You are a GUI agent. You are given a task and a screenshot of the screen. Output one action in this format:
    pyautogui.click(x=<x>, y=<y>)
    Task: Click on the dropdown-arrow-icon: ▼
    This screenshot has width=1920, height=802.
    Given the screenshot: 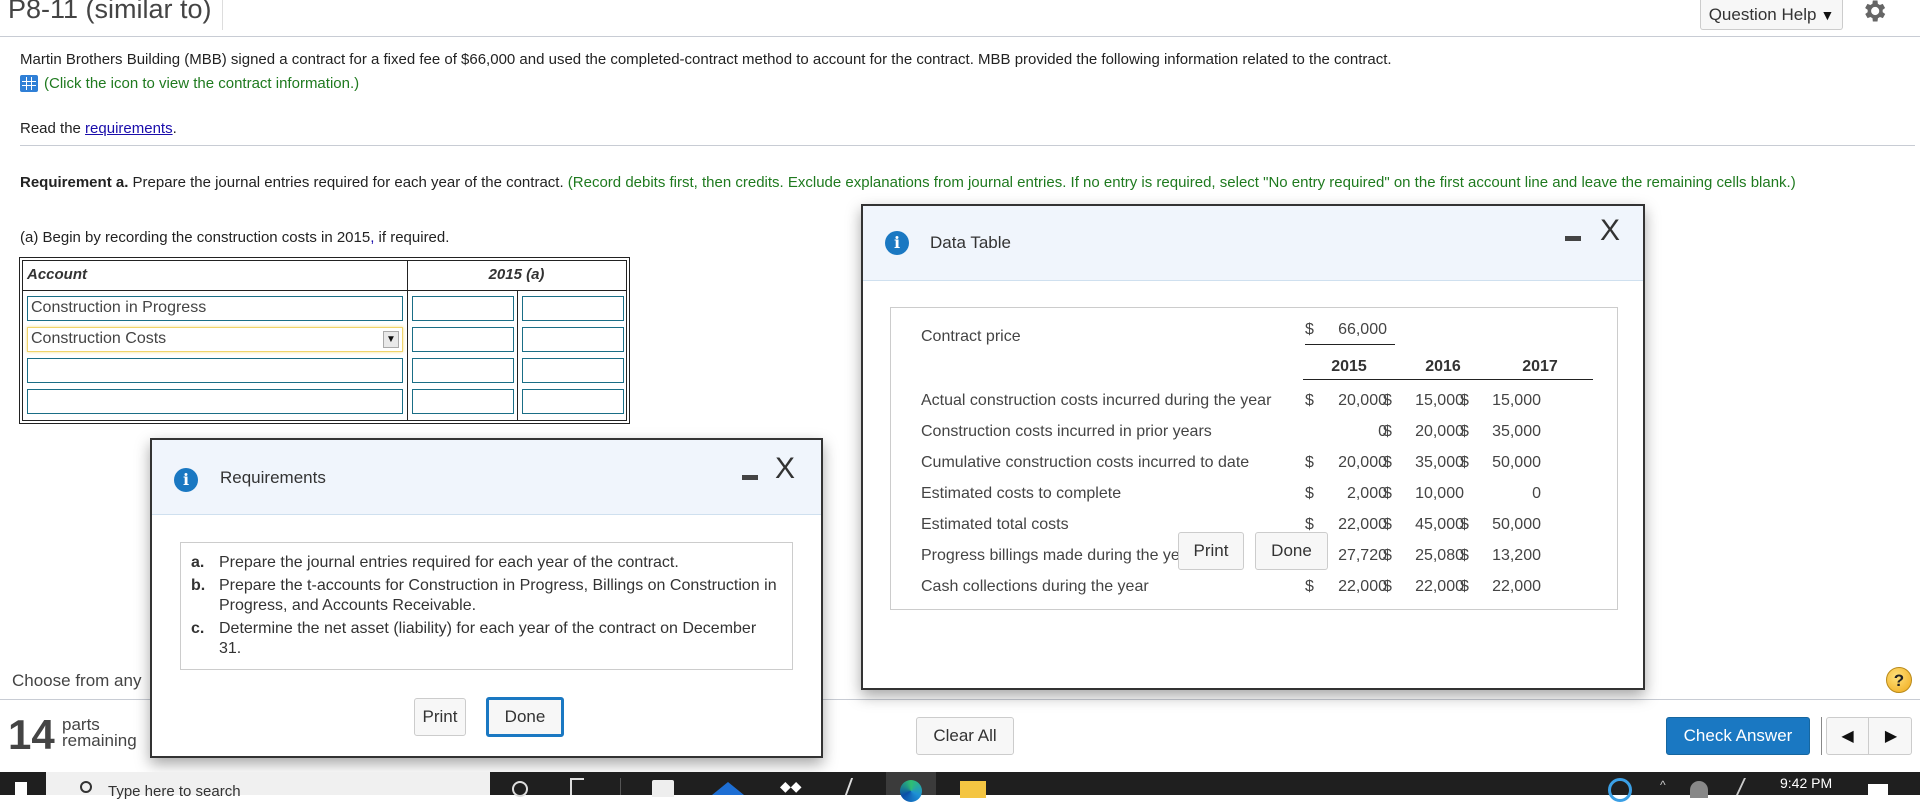 What is the action you would take?
    pyautogui.click(x=391, y=339)
    